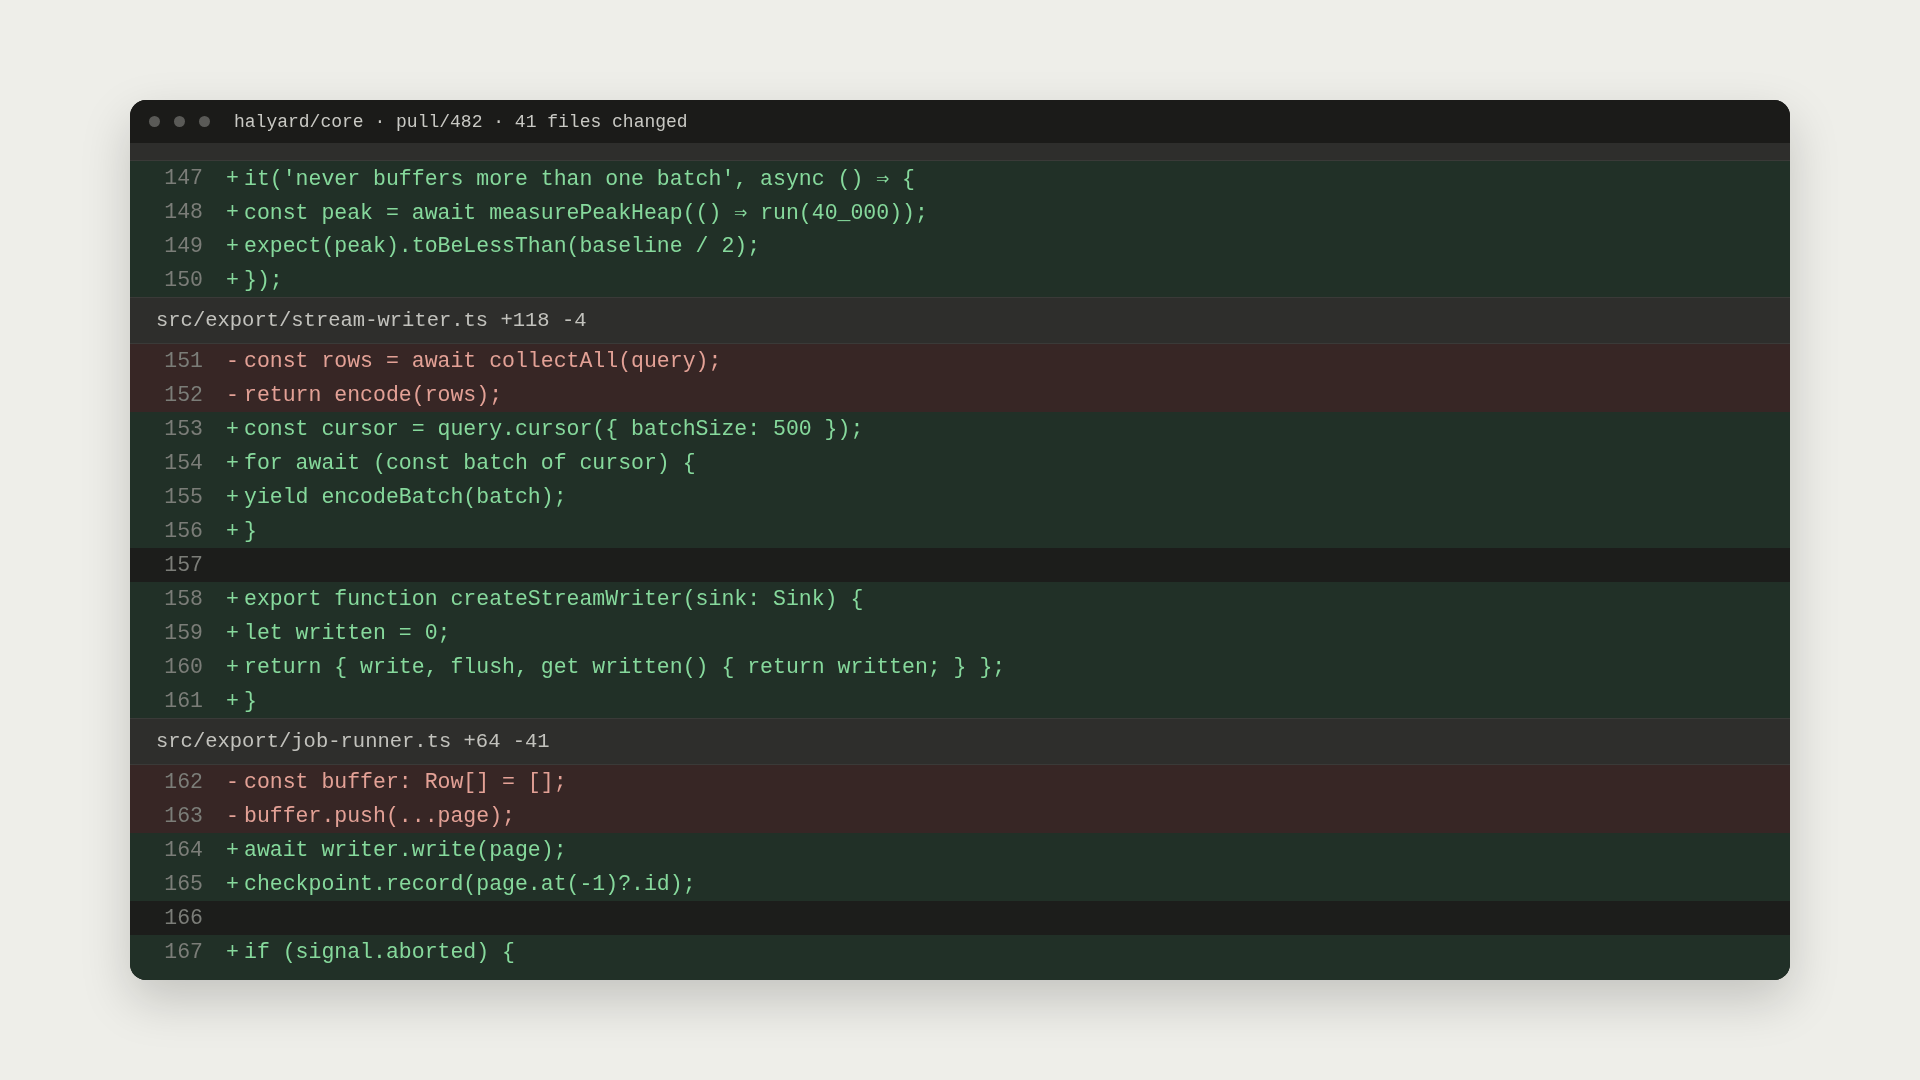 This screenshot has height=1080, width=1920. Describe the element at coordinates (379, 816) in the screenshot. I see `code-line: buffer.push(...page);` at that location.